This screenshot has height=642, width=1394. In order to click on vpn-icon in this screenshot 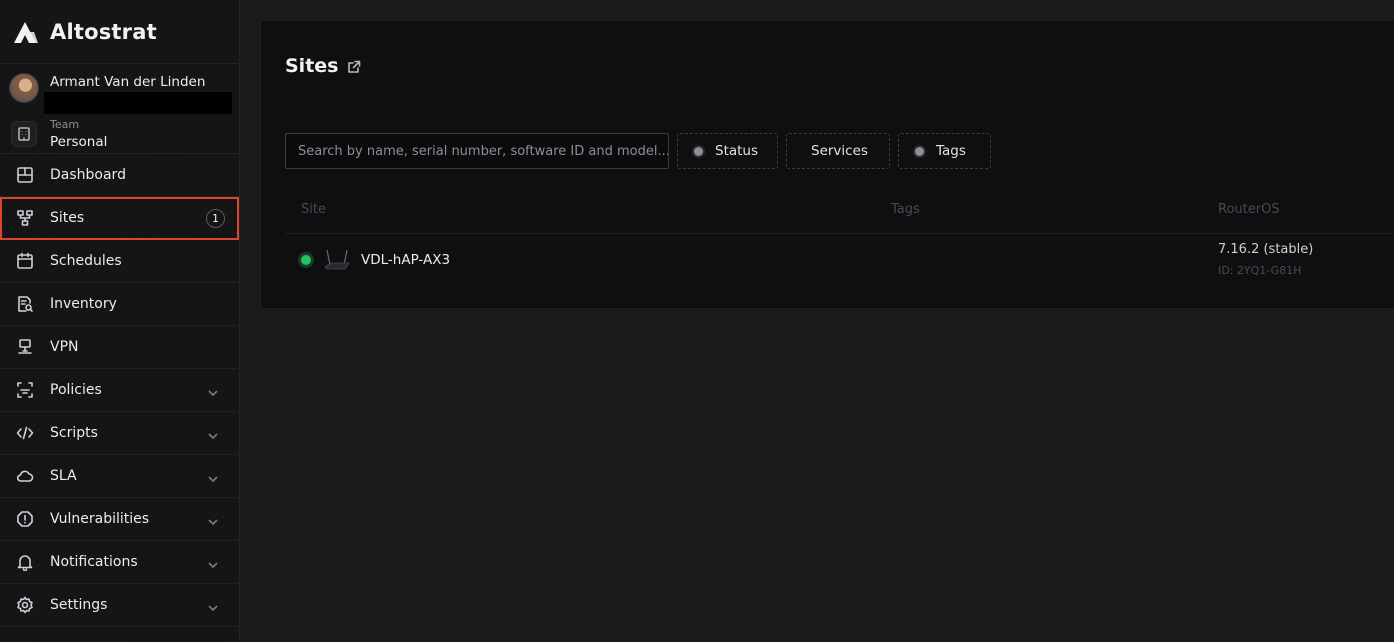, I will do `click(25, 347)`.